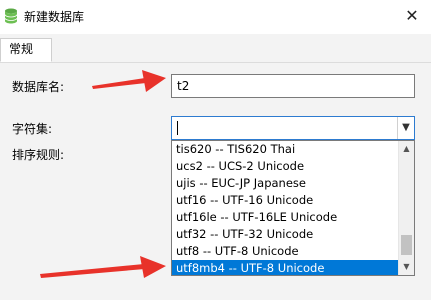 The height and width of the screenshot is (300, 431). Describe the element at coordinates (405, 128) in the screenshot. I see `chevron-down-icon: ▼` at that location.